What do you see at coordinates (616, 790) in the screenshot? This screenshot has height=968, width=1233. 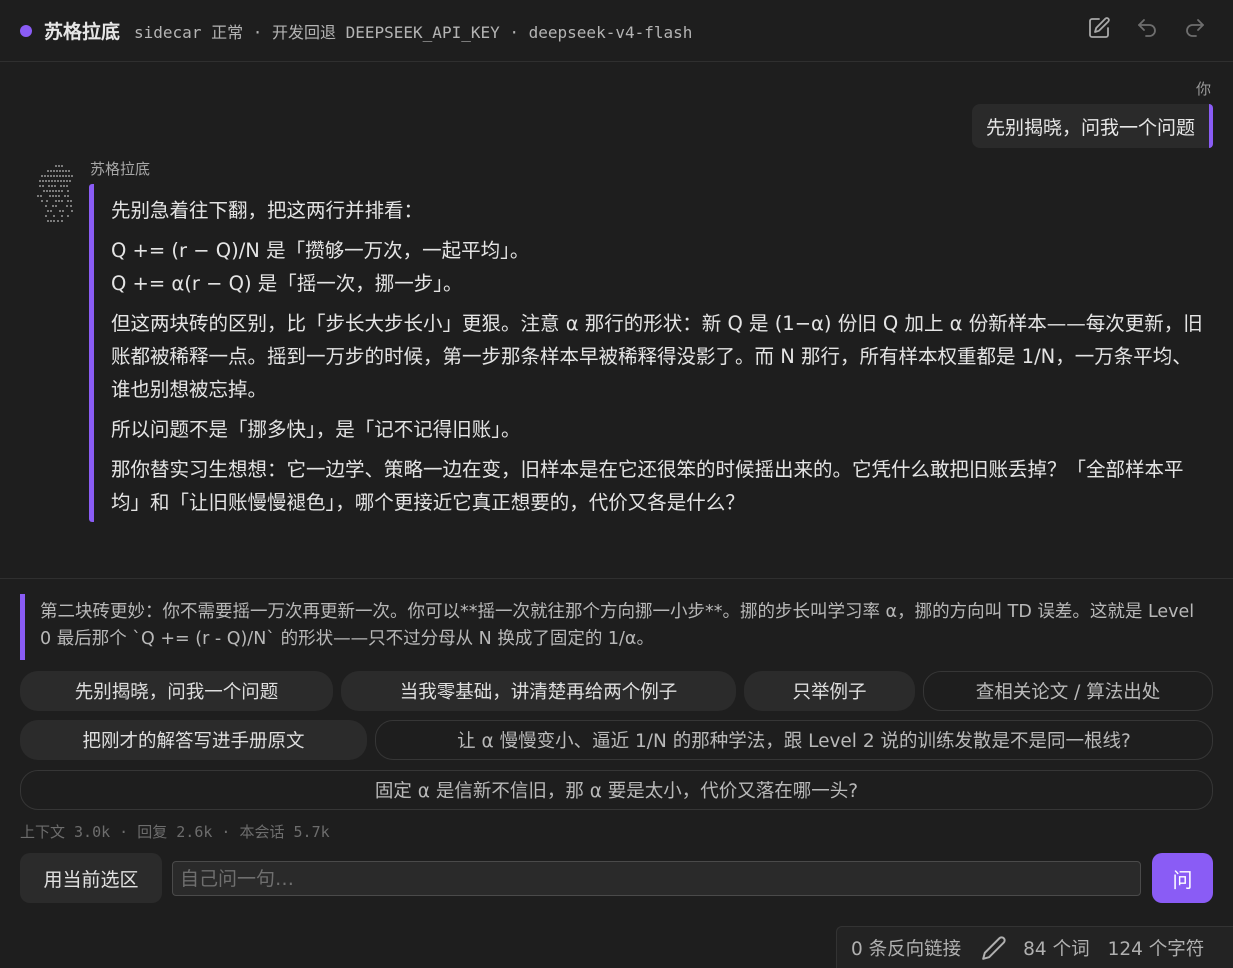 I see `suggestion-chip: 固定 α 是信新不信旧，那 α 要是太小，代价又落在哪一头?` at bounding box center [616, 790].